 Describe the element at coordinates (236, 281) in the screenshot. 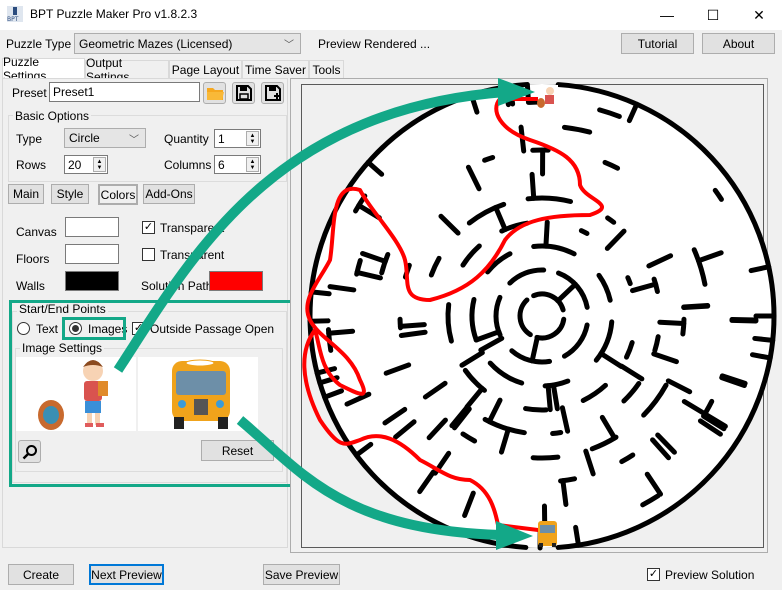

I see `solution-color-swatch` at that location.